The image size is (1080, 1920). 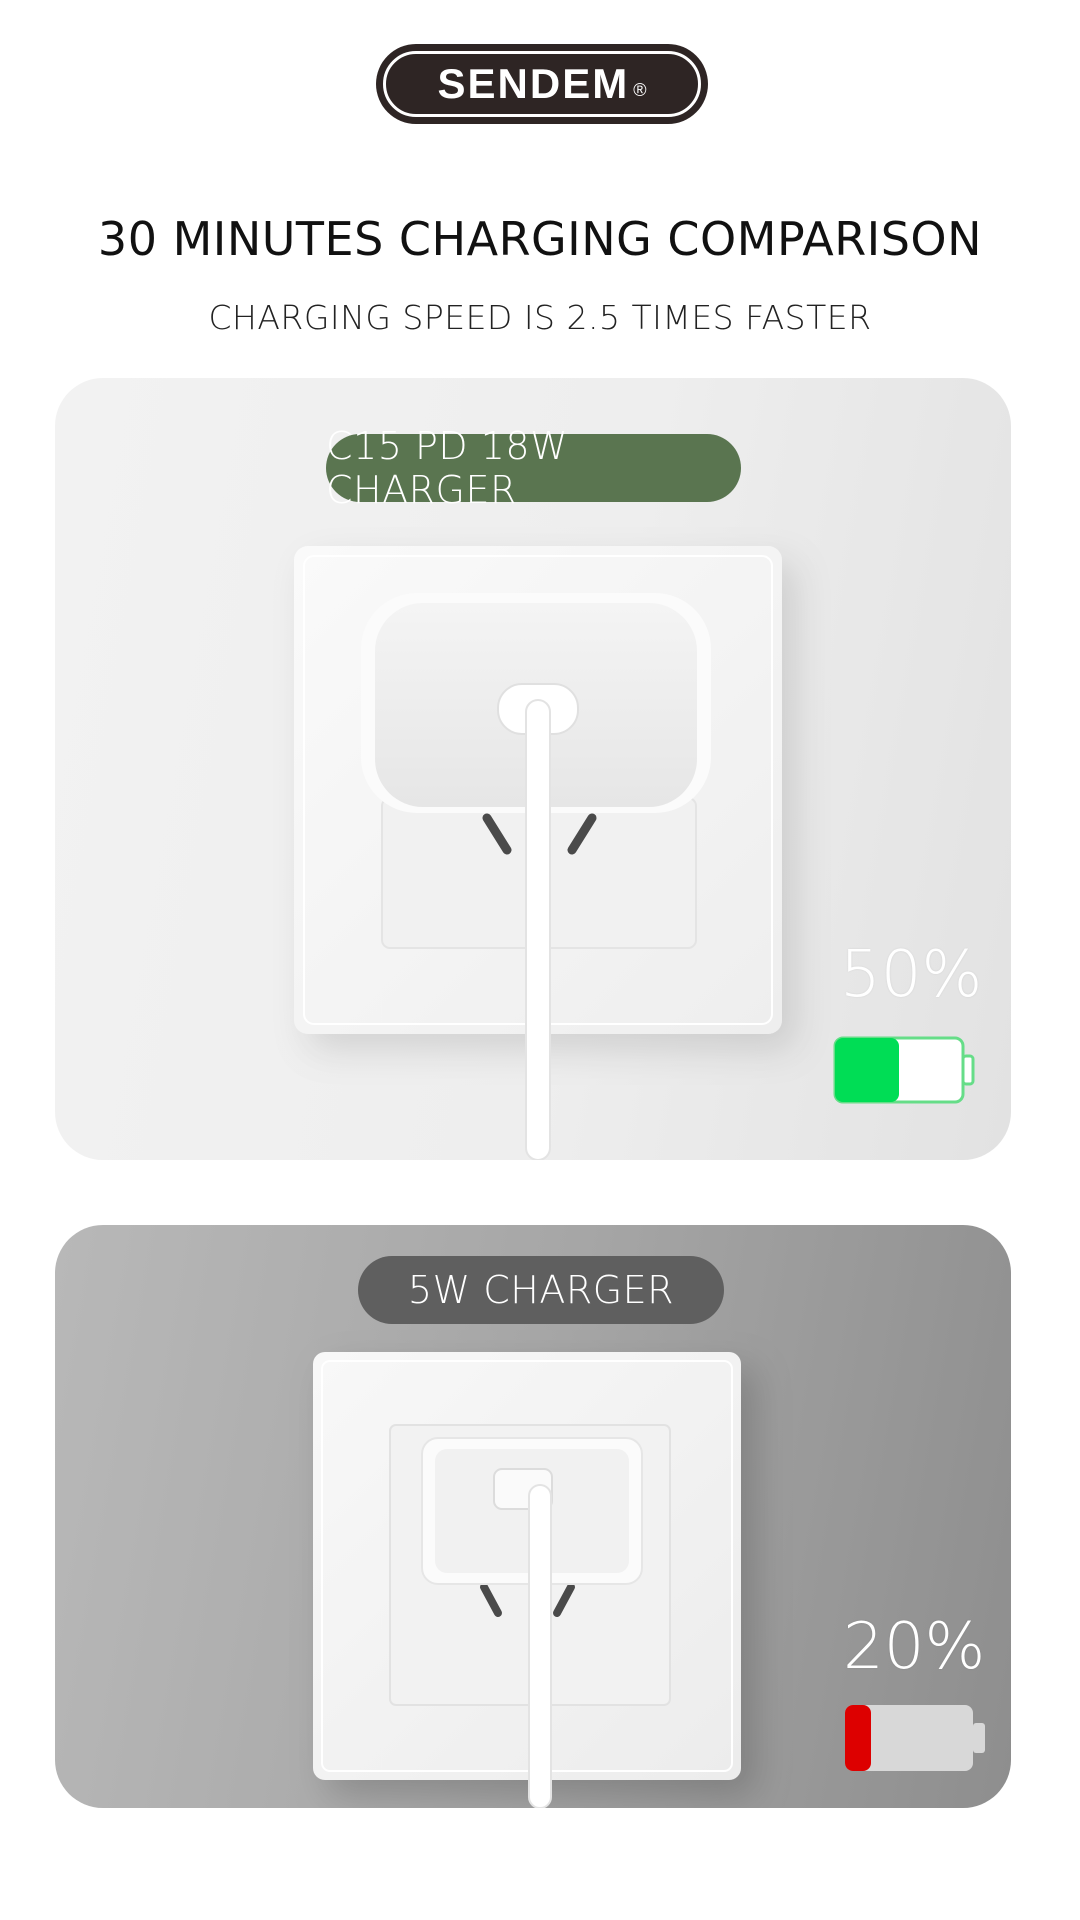 I want to click on slow-charge-percent: 20%, so click(x=914, y=1647).